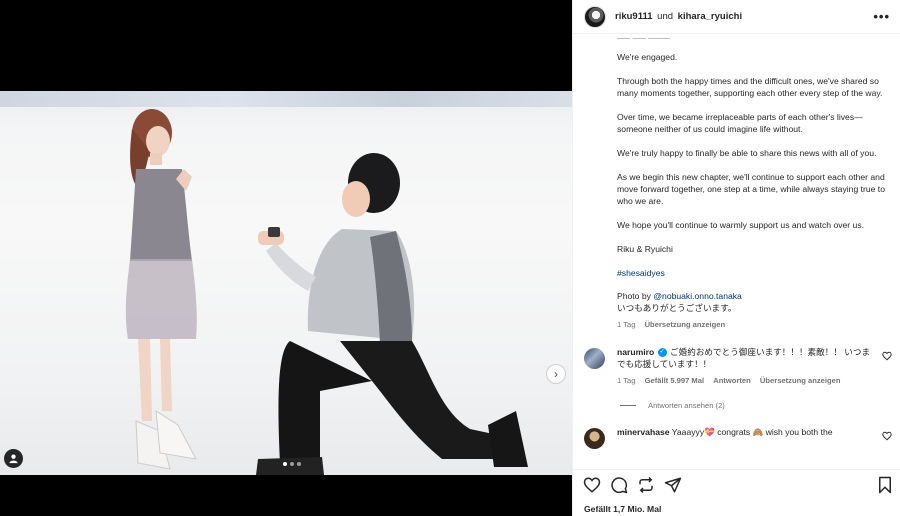 The height and width of the screenshot is (516, 900). I want to click on send-button, so click(673, 485).